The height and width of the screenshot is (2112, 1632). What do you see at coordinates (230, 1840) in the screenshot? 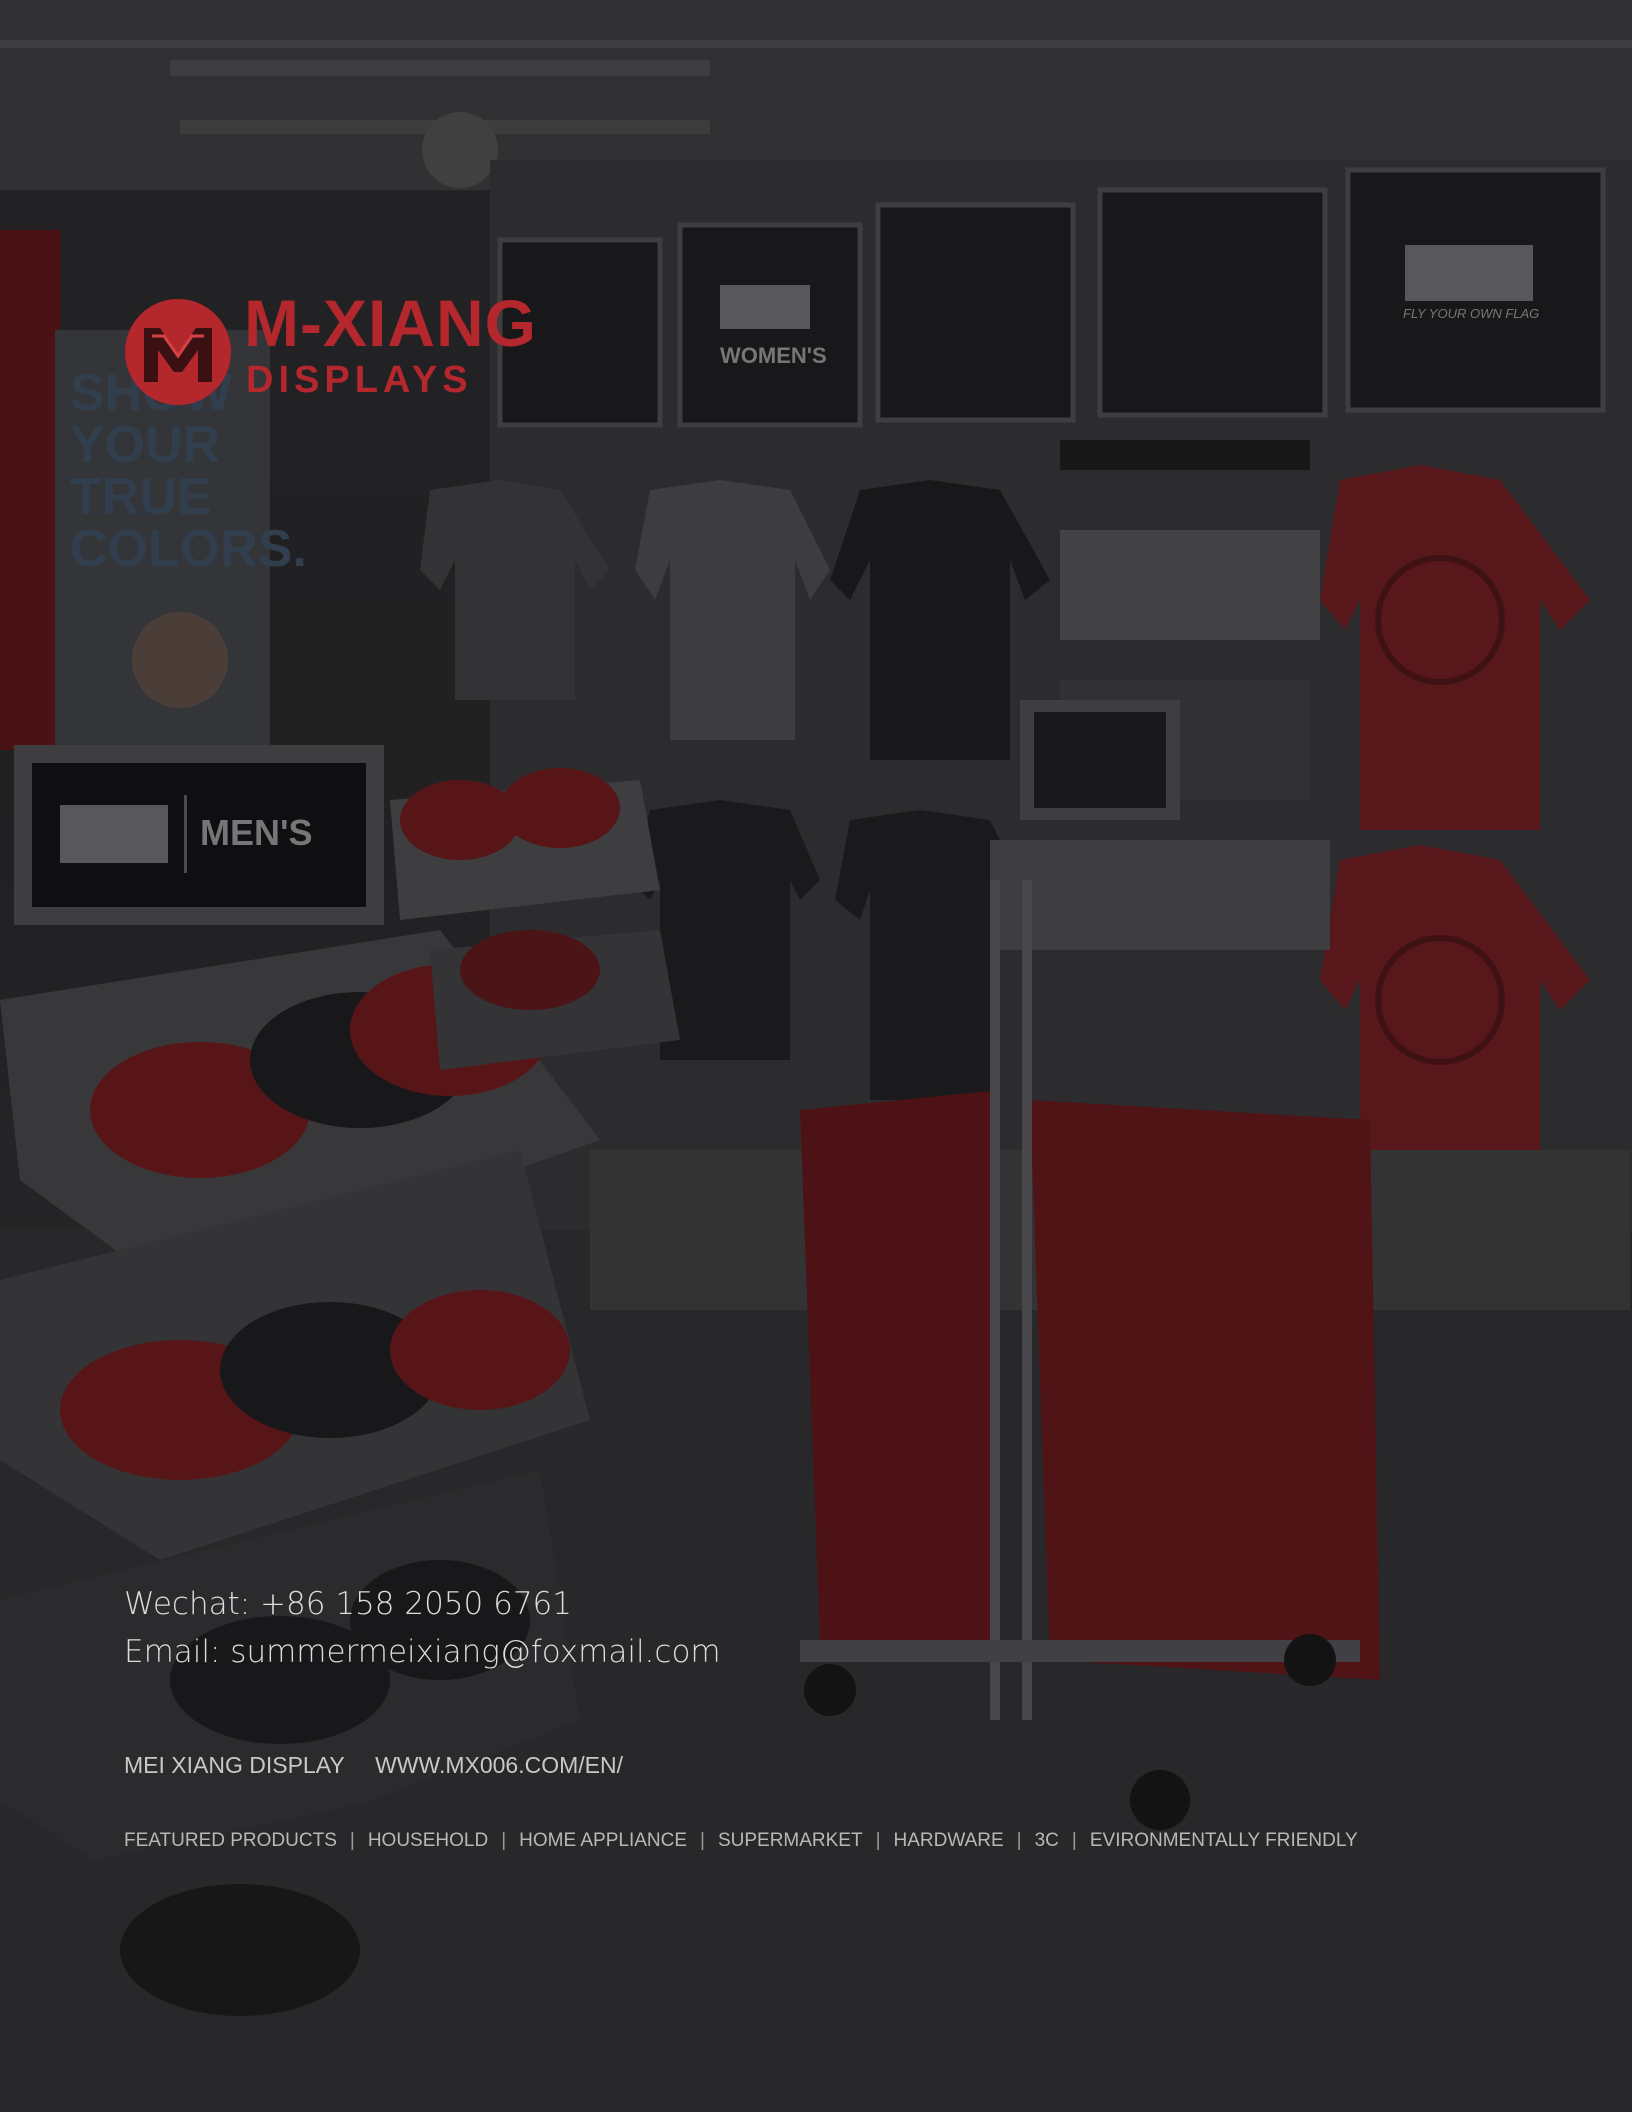
I see `category-featured-products: FEATURED PRODUCTS` at bounding box center [230, 1840].